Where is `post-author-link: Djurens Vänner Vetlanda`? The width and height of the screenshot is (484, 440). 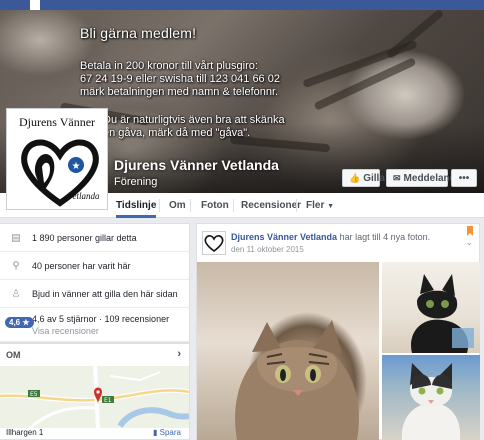 post-author-link: Djurens Vänner Vetlanda is located at coordinates (284, 237).